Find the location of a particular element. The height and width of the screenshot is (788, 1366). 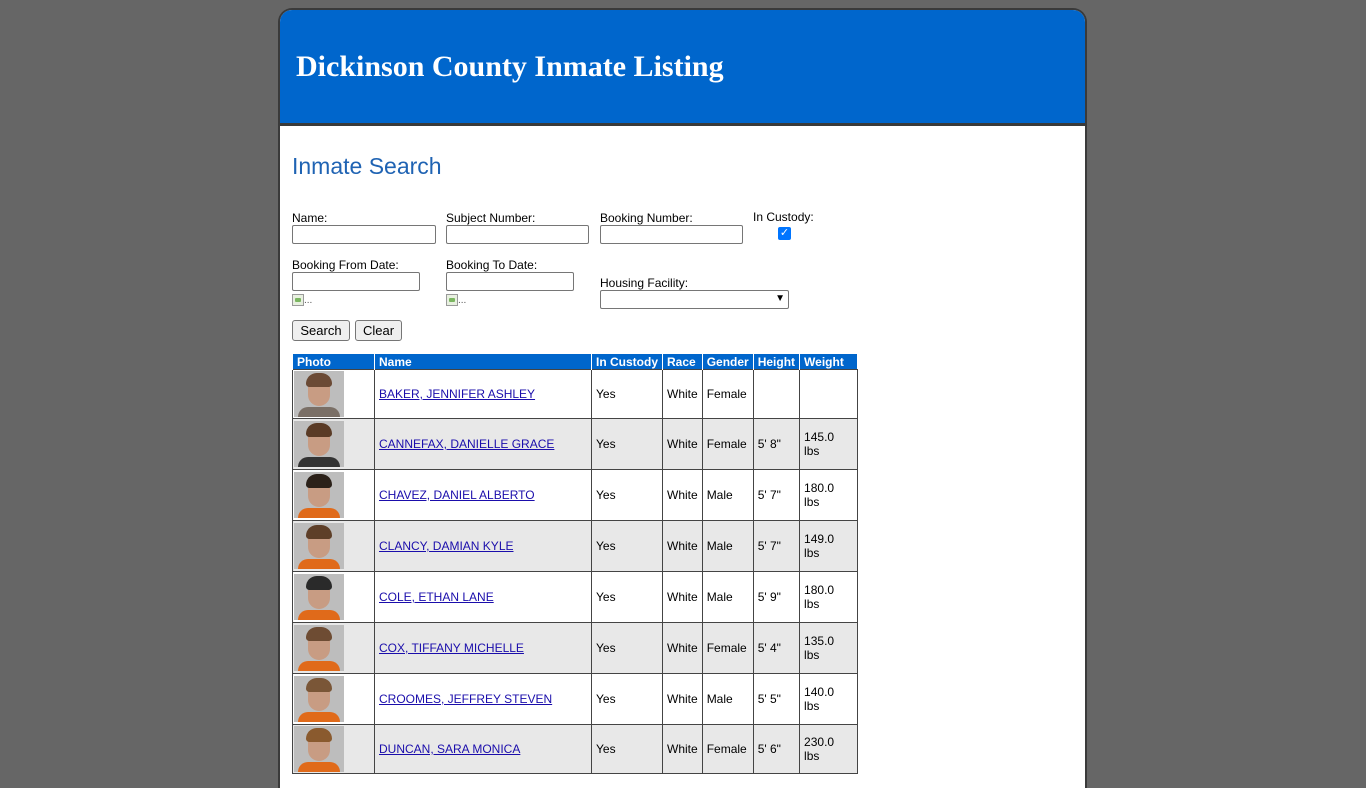

height-cell: 5' 8" is located at coordinates (776, 444).